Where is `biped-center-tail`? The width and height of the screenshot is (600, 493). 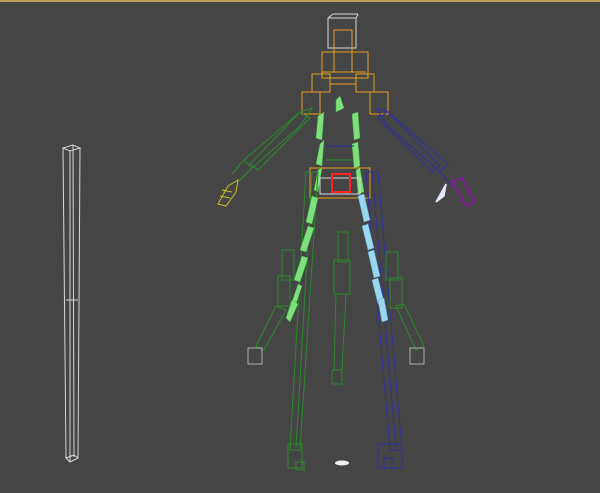 biped-center-tail is located at coordinates (341, 308).